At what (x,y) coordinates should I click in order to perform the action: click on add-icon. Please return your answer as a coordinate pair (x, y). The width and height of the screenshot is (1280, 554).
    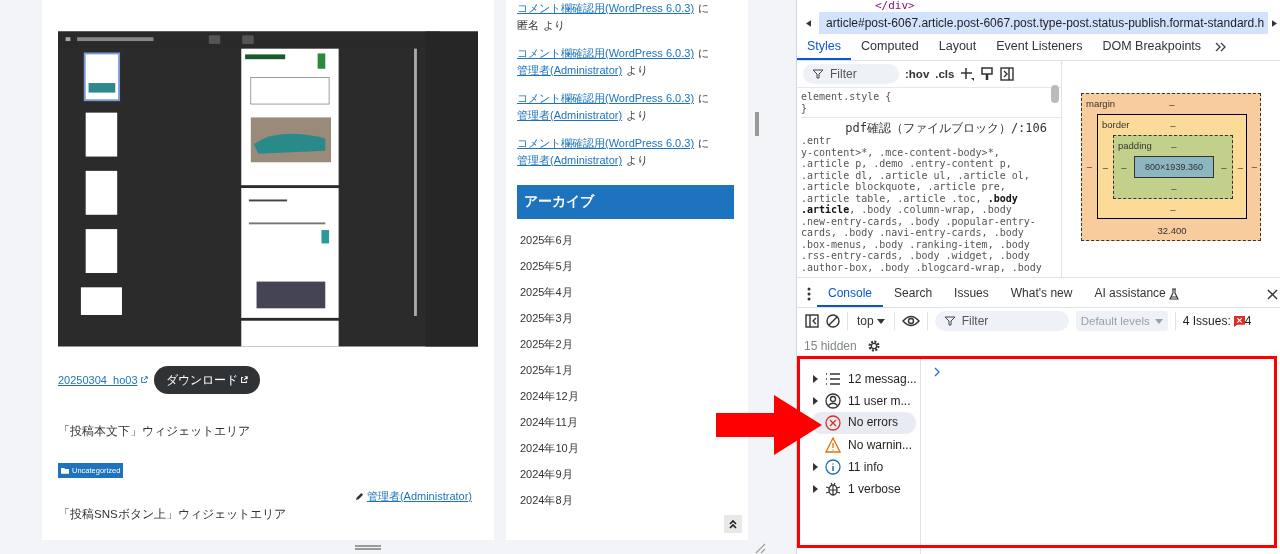
    Looking at the image, I should click on (967, 74).